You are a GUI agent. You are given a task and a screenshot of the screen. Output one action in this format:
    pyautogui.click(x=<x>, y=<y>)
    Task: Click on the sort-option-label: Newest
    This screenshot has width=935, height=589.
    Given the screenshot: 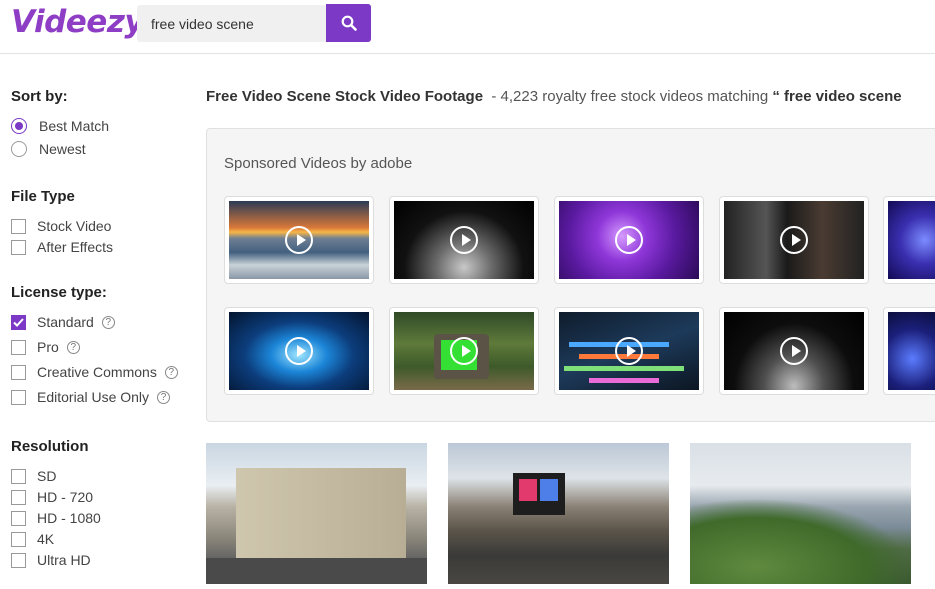 What is the action you would take?
    pyautogui.click(x=62, y=149)
    